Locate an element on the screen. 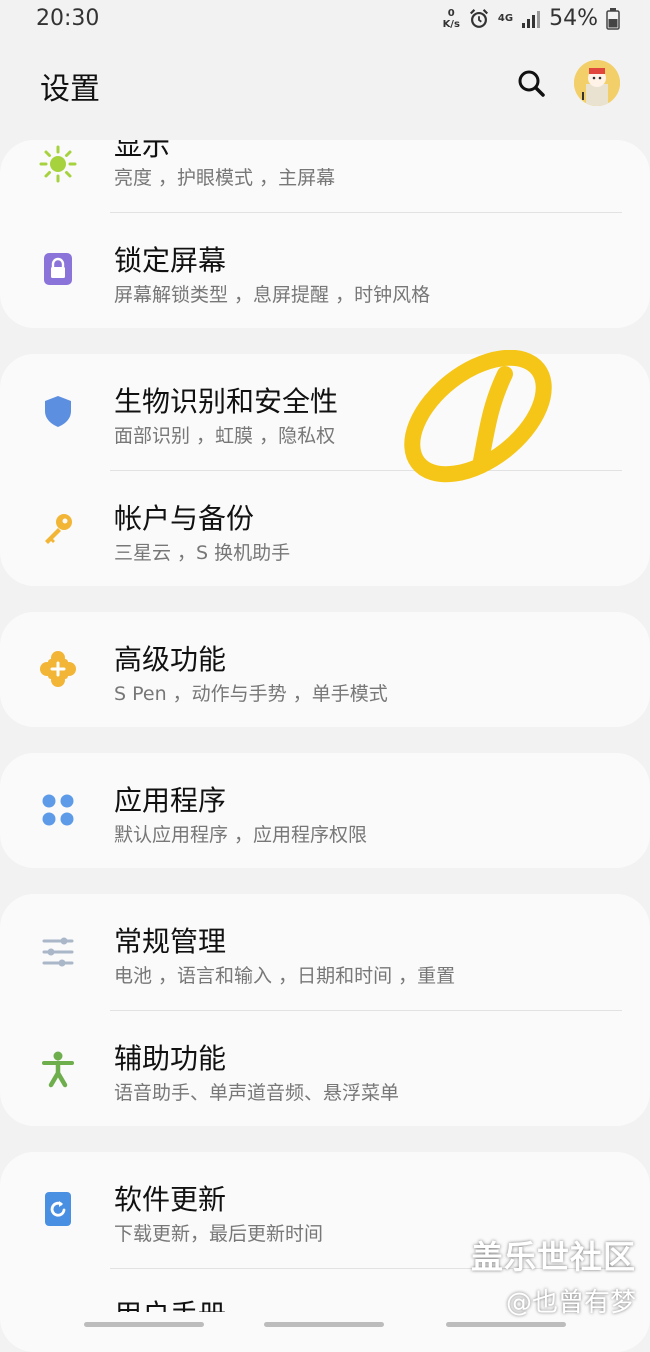 Image resolution: width=650 pixels, height=1352 pixels. avatar is located at coordinates (597, 83).